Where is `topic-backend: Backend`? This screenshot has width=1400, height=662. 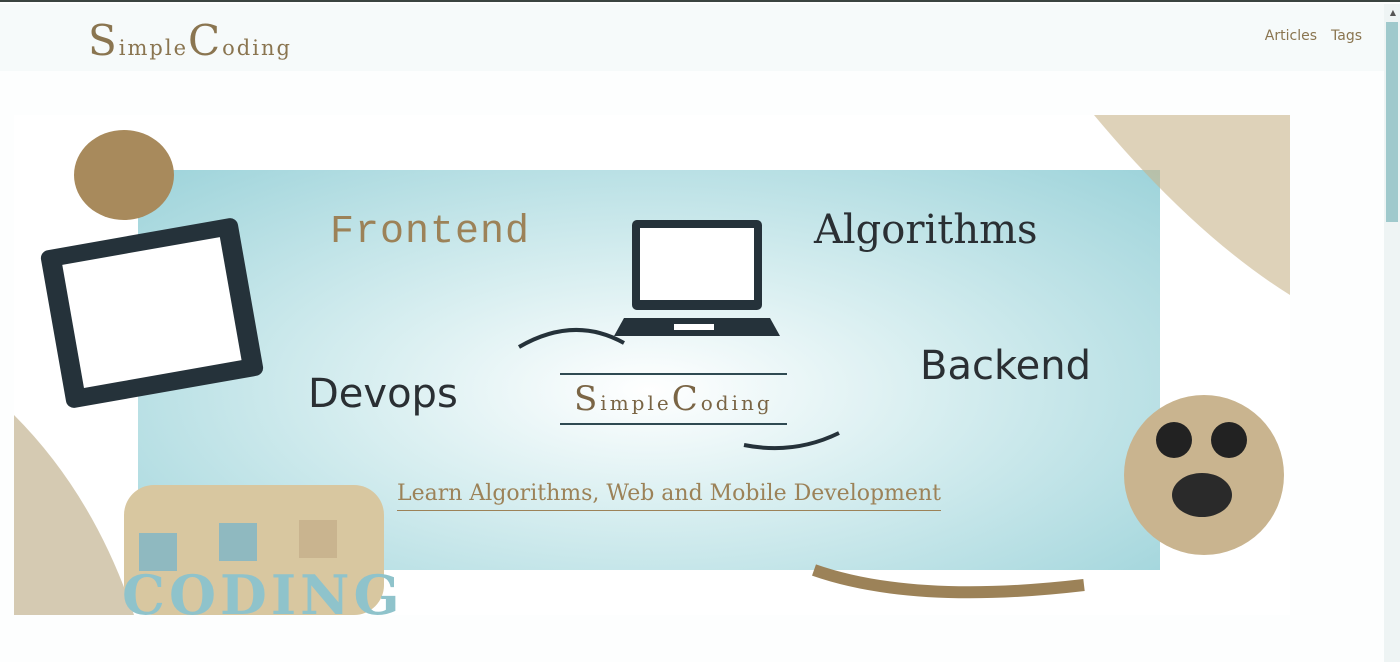 topic-backend: Backend is located at coordinates (1006, 366).